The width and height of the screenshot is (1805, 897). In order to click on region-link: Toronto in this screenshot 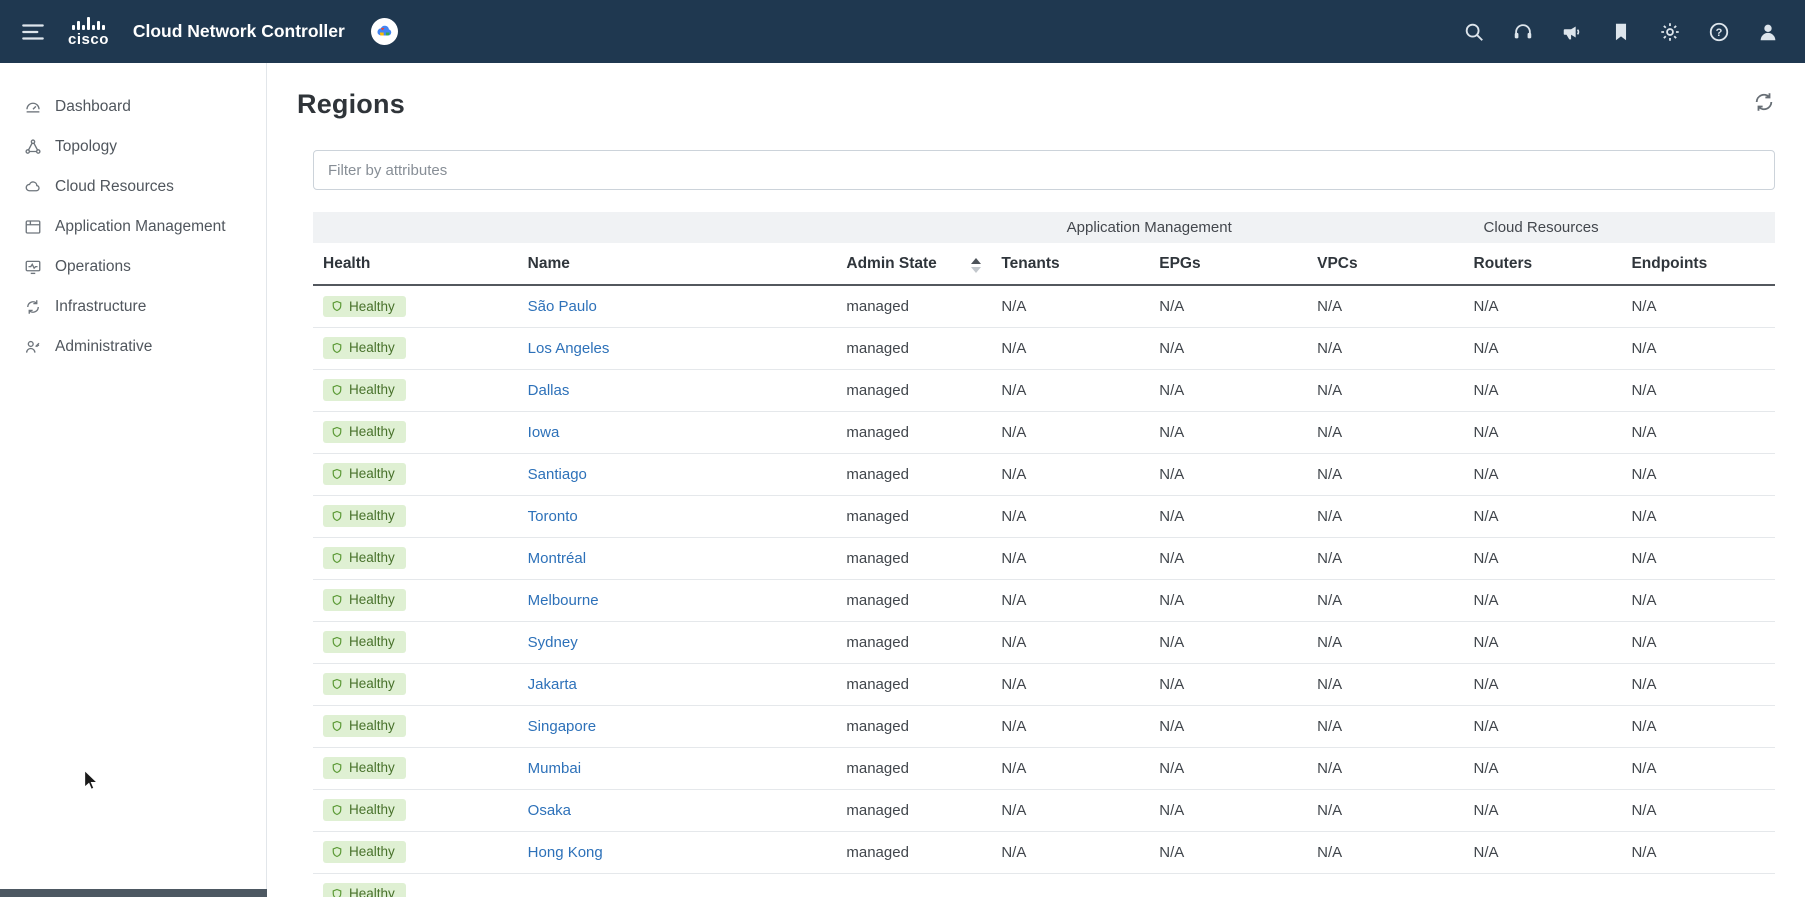, I will do `click(553, 516)`.